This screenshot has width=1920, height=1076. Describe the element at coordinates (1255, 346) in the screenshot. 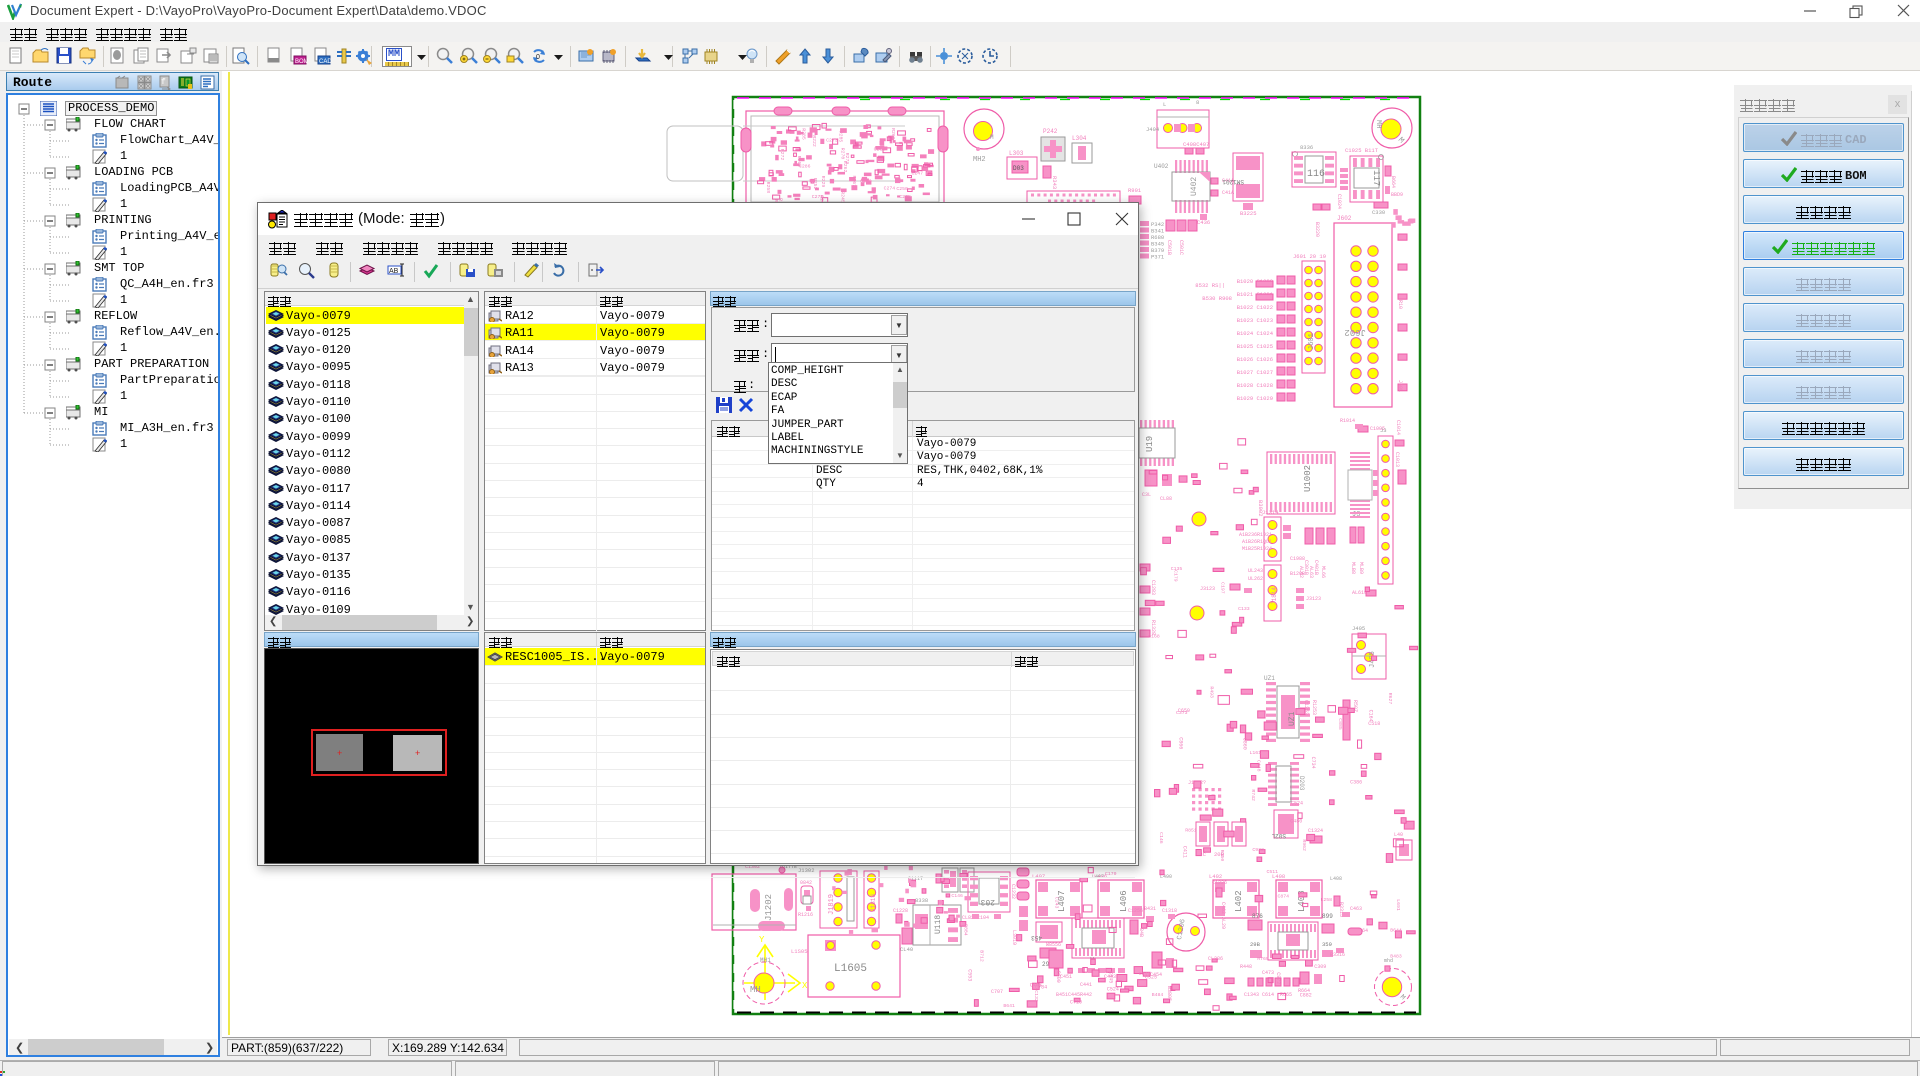

I see `svg-text: B1025 C1025` at that location.